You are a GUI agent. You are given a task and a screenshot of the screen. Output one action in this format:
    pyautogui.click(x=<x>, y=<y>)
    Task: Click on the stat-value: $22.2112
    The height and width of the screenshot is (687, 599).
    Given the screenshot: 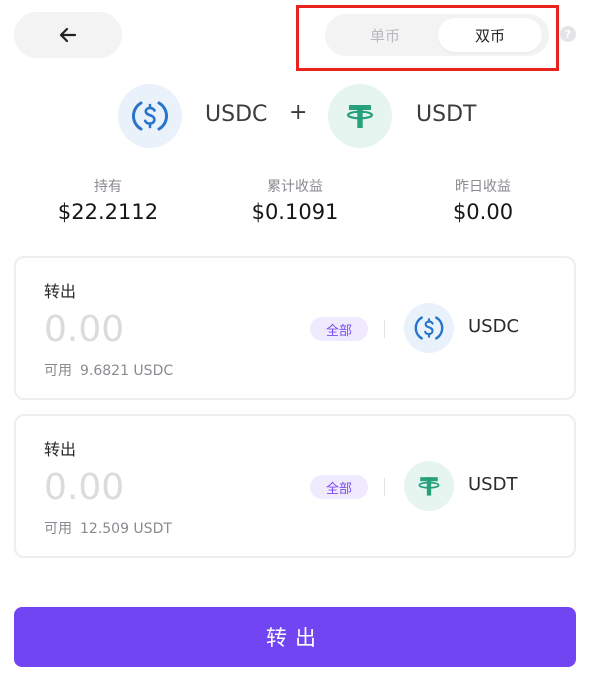 What is the action you would take?
    pyautogui.click(x=108, y=212)
    